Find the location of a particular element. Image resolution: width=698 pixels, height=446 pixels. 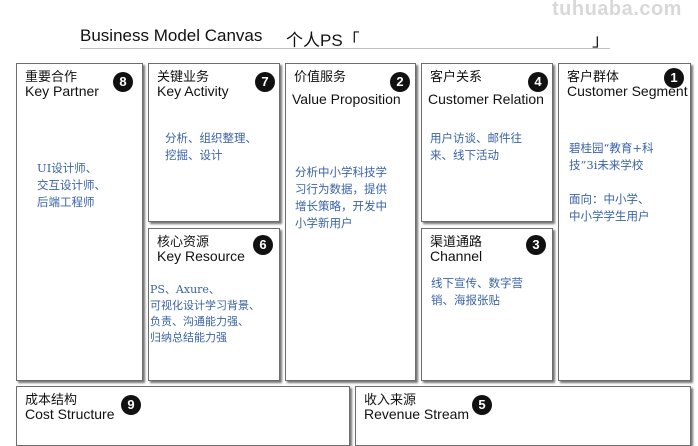

block-content: 线下宣传、数字营 销、海报张贴 is located at coordinates (477, 292).